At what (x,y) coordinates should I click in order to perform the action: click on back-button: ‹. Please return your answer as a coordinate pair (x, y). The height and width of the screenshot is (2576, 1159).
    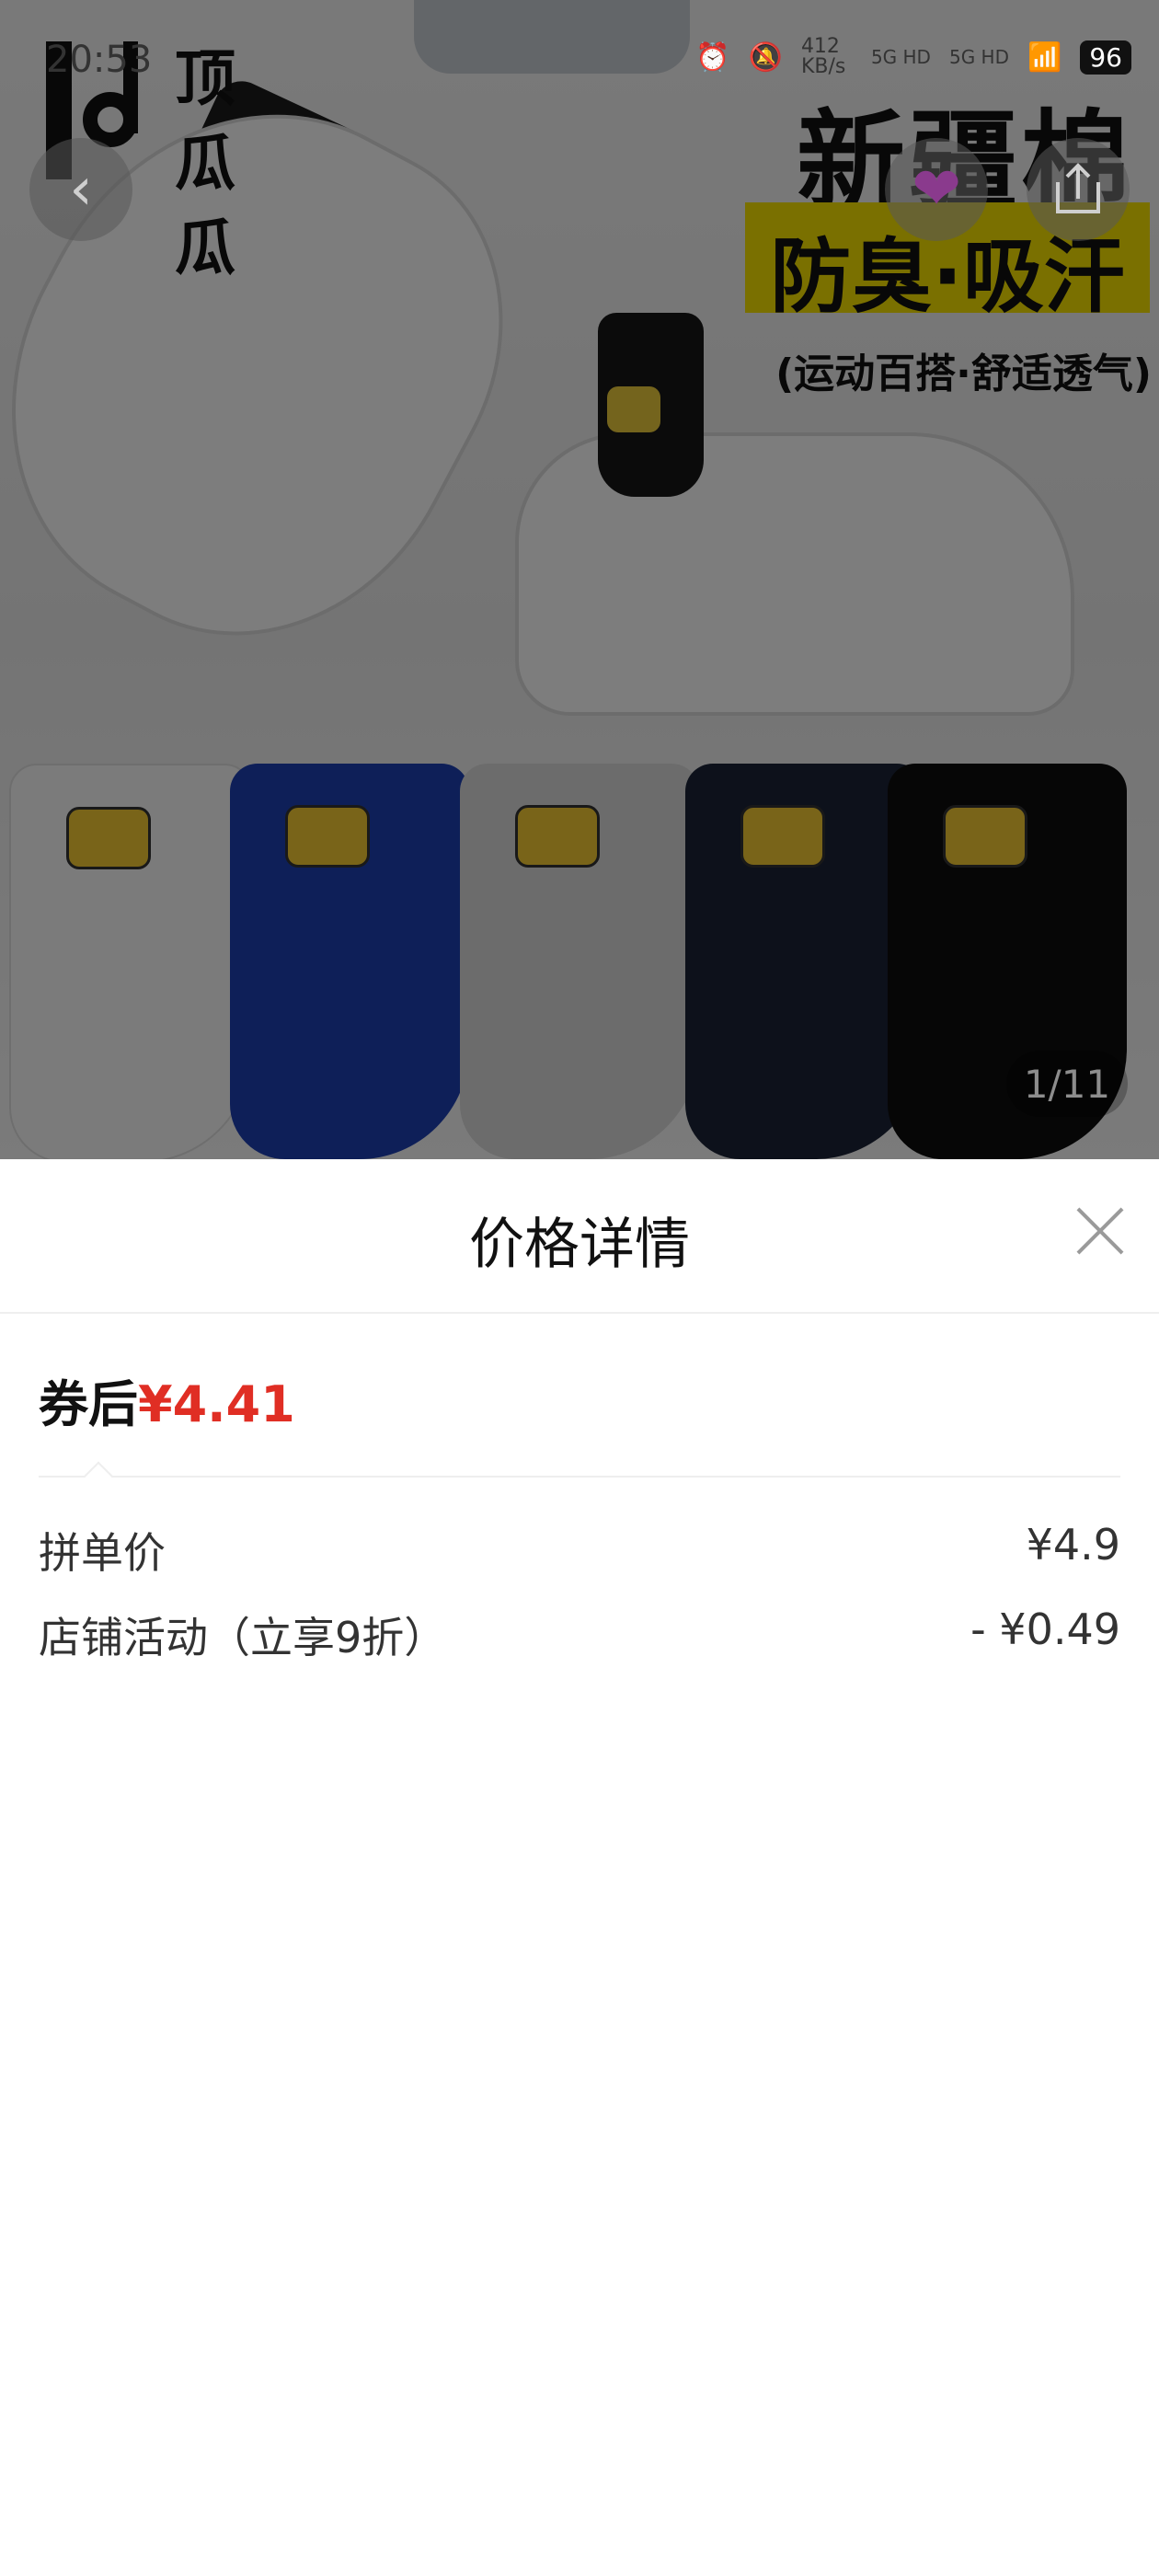
    Looking at the image, I should click on (80, 189).